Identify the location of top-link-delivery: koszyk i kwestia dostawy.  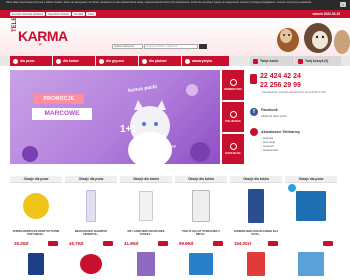
(28, 13).